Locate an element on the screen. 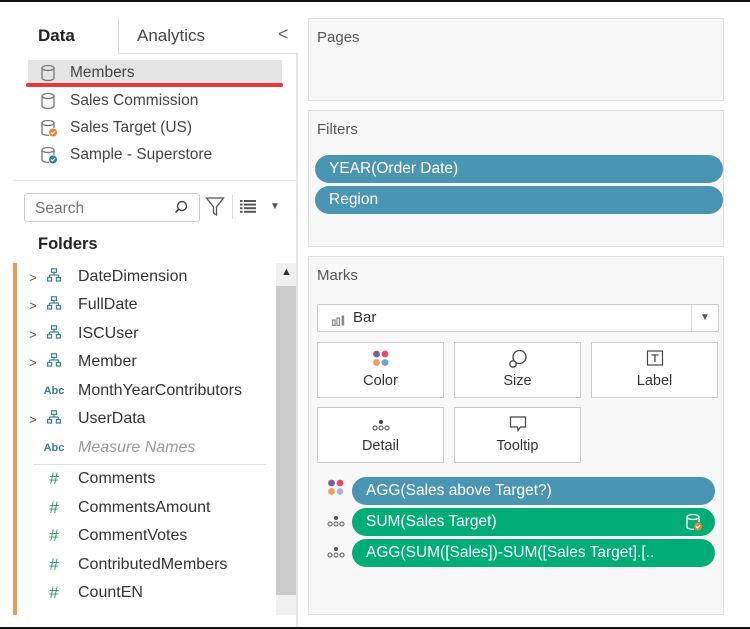 Image resolution: width=750 pixels, height=629 pixels. color-icon is located at coordinates (380, 359).